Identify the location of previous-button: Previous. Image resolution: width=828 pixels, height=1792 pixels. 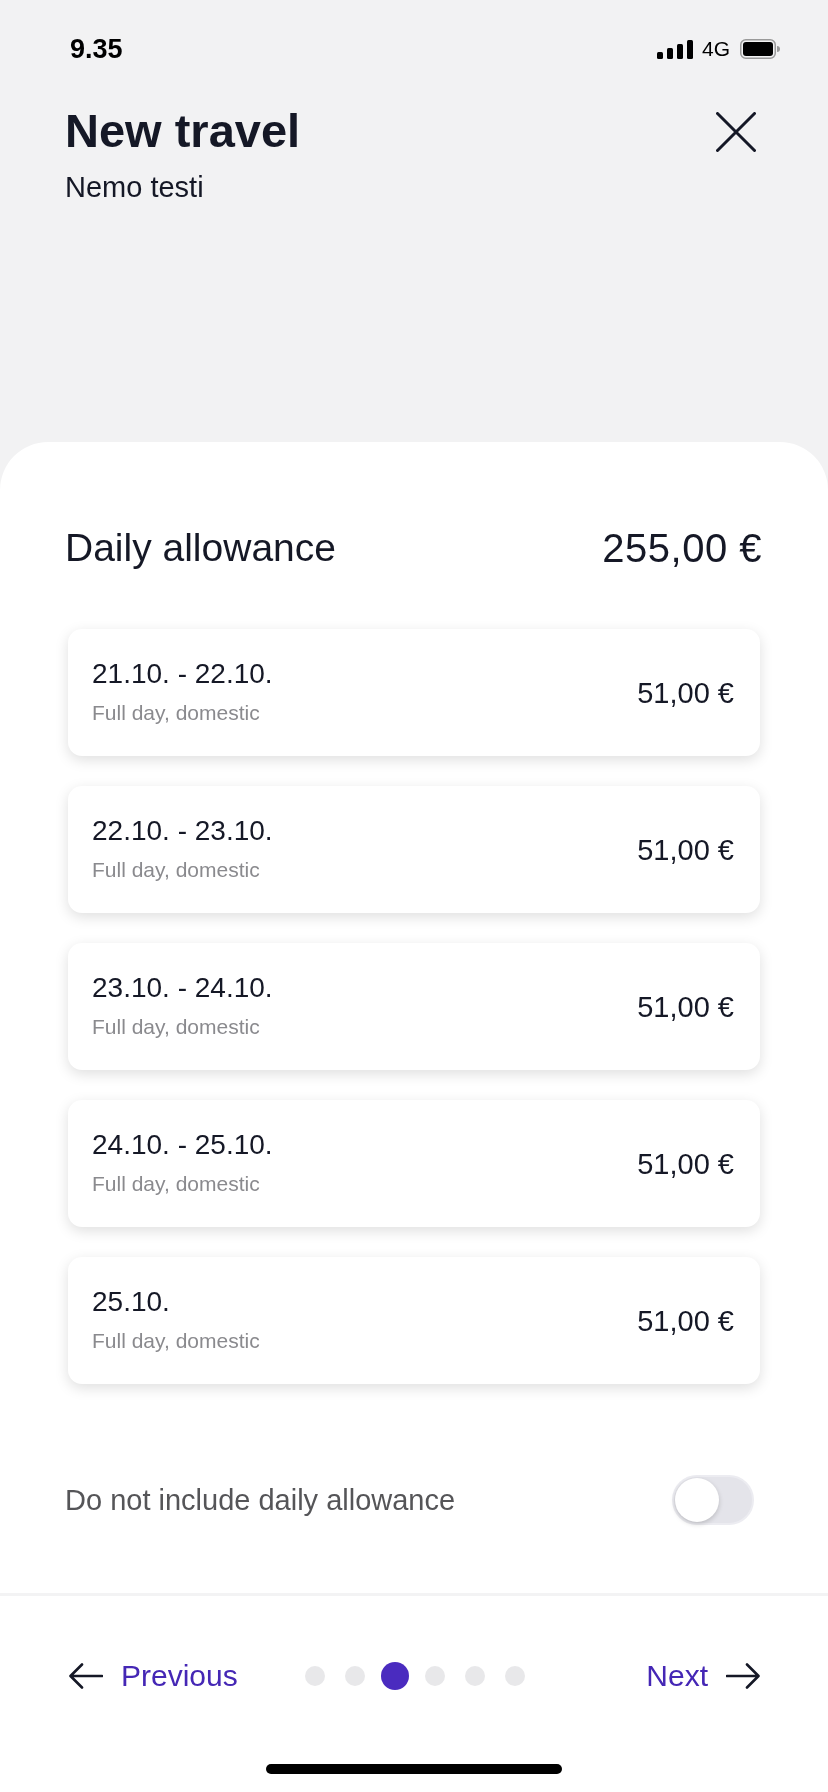
(153, 1676).